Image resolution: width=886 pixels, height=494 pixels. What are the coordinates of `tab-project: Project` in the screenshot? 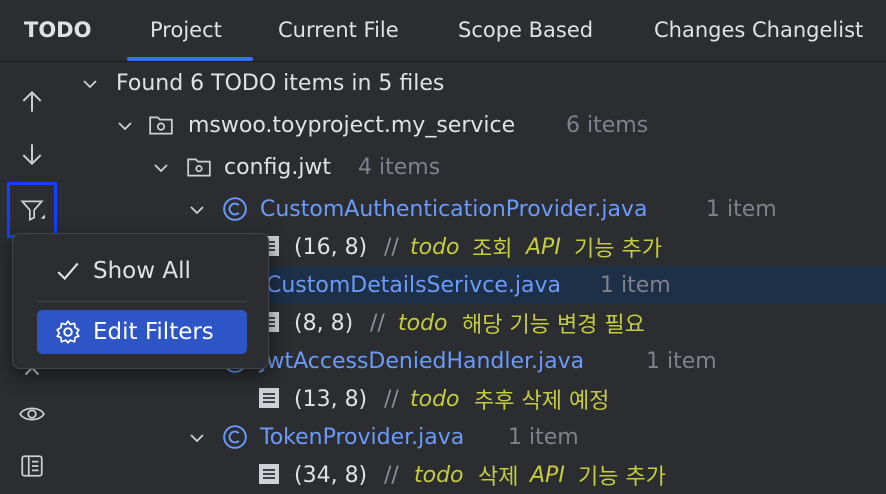 It's located at (186, 30).